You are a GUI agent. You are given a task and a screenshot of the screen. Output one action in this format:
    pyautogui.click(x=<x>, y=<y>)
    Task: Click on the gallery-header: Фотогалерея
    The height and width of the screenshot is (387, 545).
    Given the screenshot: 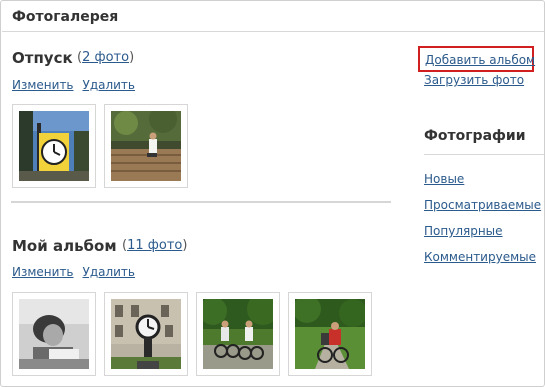 What is the action you would take?
    pyautogui.click(x=273, y=17)
    